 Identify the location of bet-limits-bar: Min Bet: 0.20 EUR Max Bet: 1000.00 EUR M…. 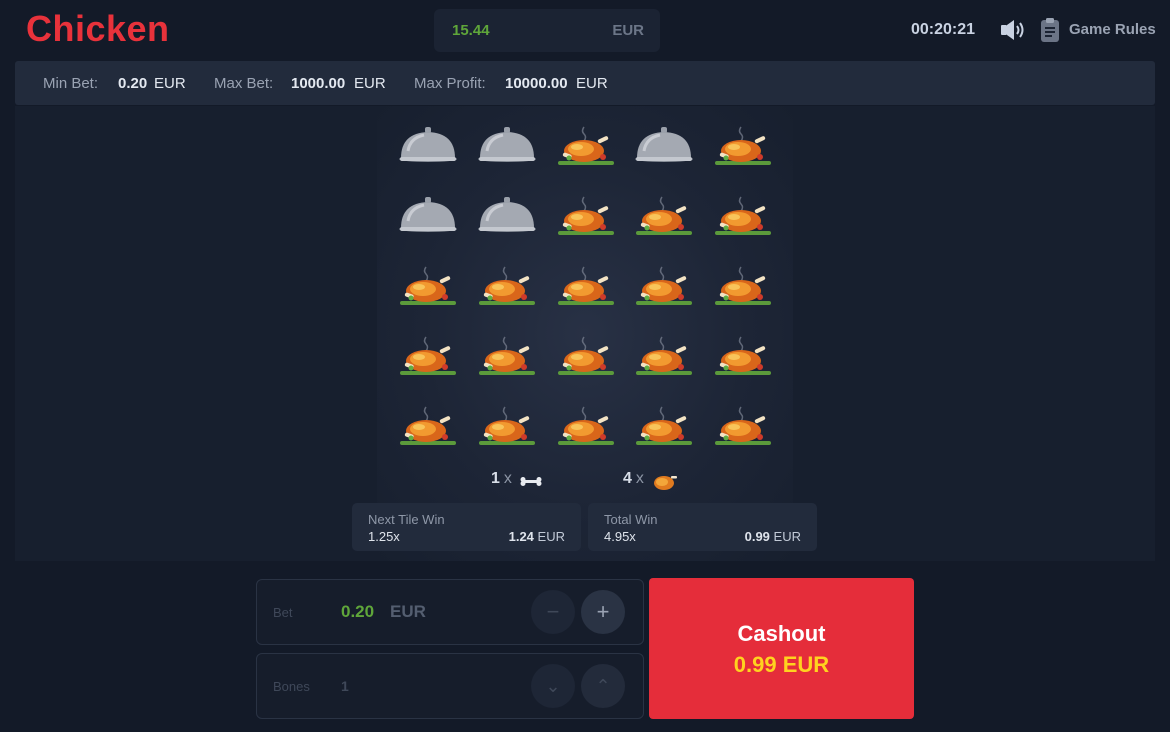
(585, 83).